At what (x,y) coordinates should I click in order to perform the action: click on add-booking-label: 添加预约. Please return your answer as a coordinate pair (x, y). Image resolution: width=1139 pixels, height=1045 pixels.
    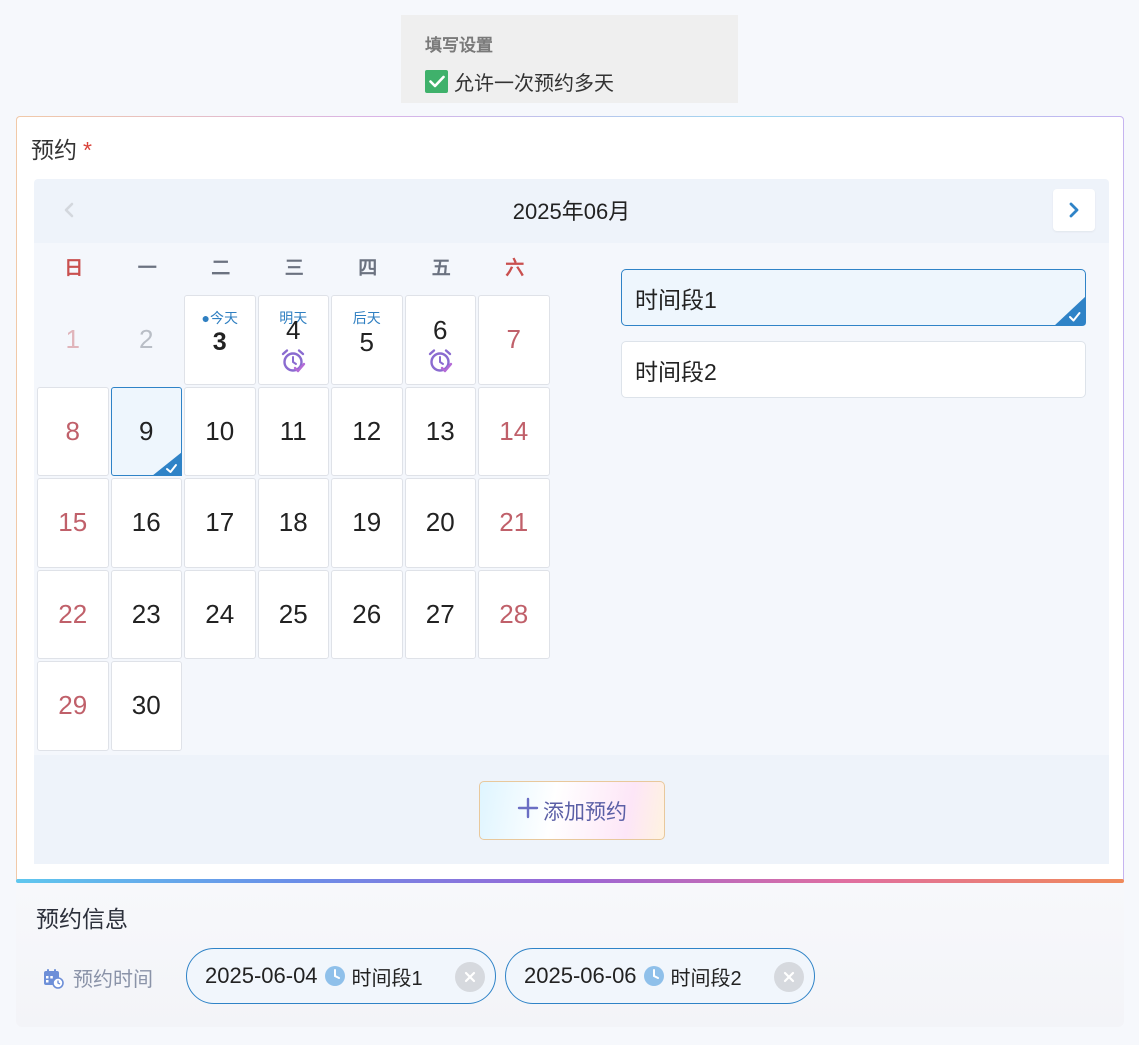
    Looking at the image, I should click on (585, 812).